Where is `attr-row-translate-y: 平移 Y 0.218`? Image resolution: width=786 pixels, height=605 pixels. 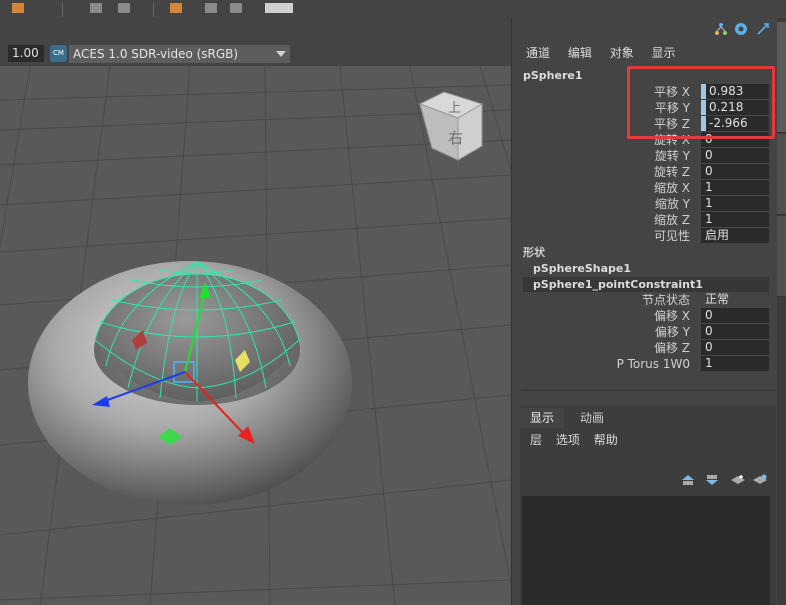
attr-row-translate-y: 平移 Y 0.218 is located at coordinates (645, 108).